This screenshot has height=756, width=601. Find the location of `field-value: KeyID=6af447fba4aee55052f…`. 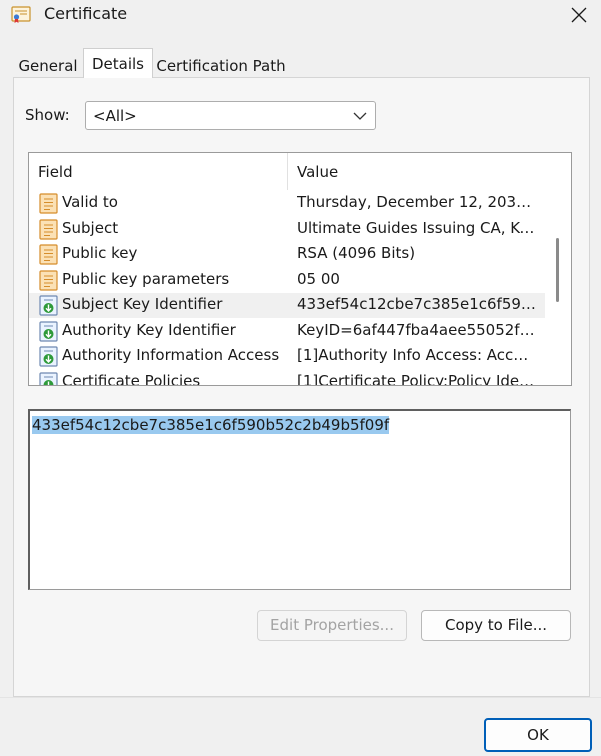

field-value: KeyID=6af447fba4aee55052f… is located at coordinates (416, 329).